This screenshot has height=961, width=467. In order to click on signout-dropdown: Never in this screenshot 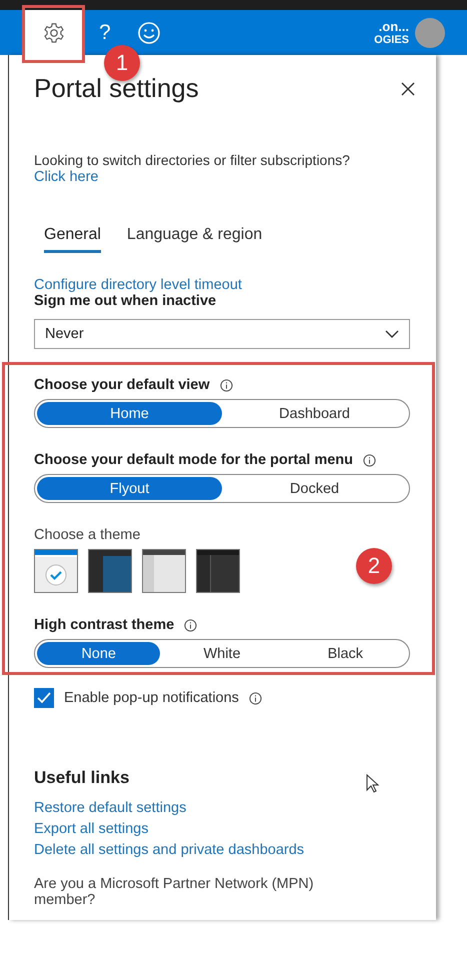, I will do `click(222, 334)`.